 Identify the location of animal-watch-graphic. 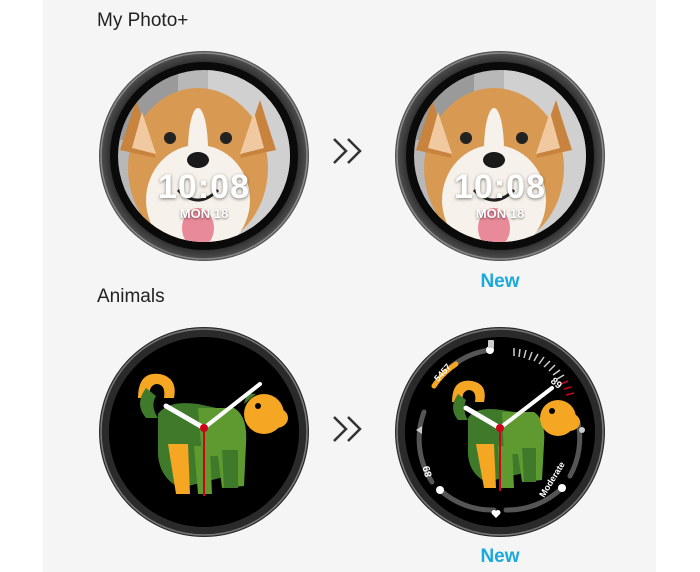
(204, 432).